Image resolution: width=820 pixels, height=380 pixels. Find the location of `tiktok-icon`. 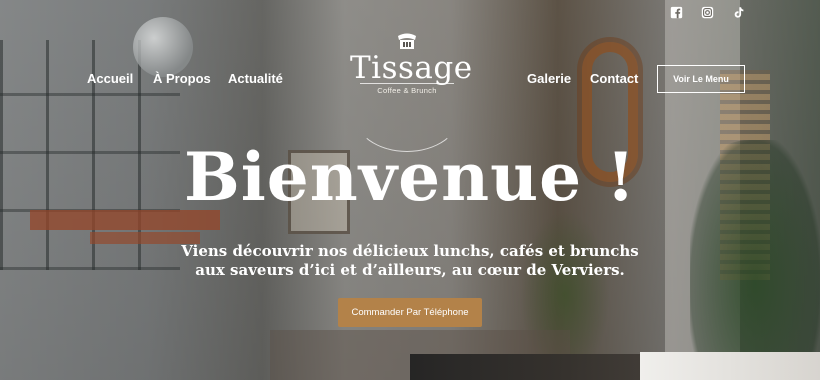

tiktok-icon is located at coordinates (738, 12).